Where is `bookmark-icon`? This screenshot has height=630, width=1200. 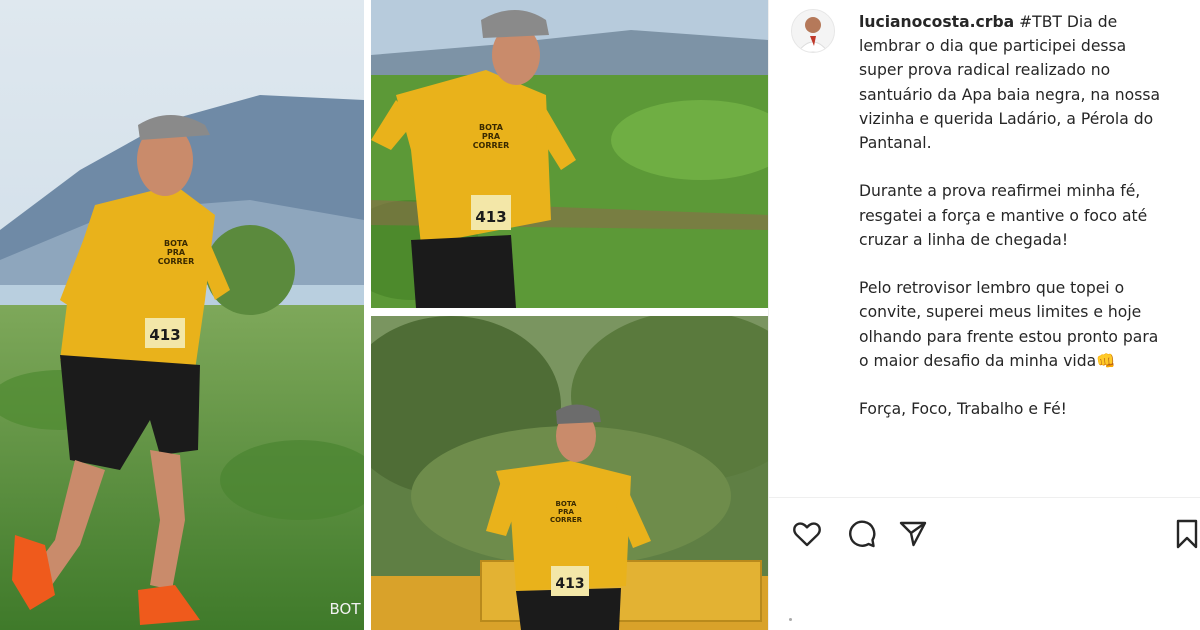 bookmark-icon is located at coordinates (1187, 534).